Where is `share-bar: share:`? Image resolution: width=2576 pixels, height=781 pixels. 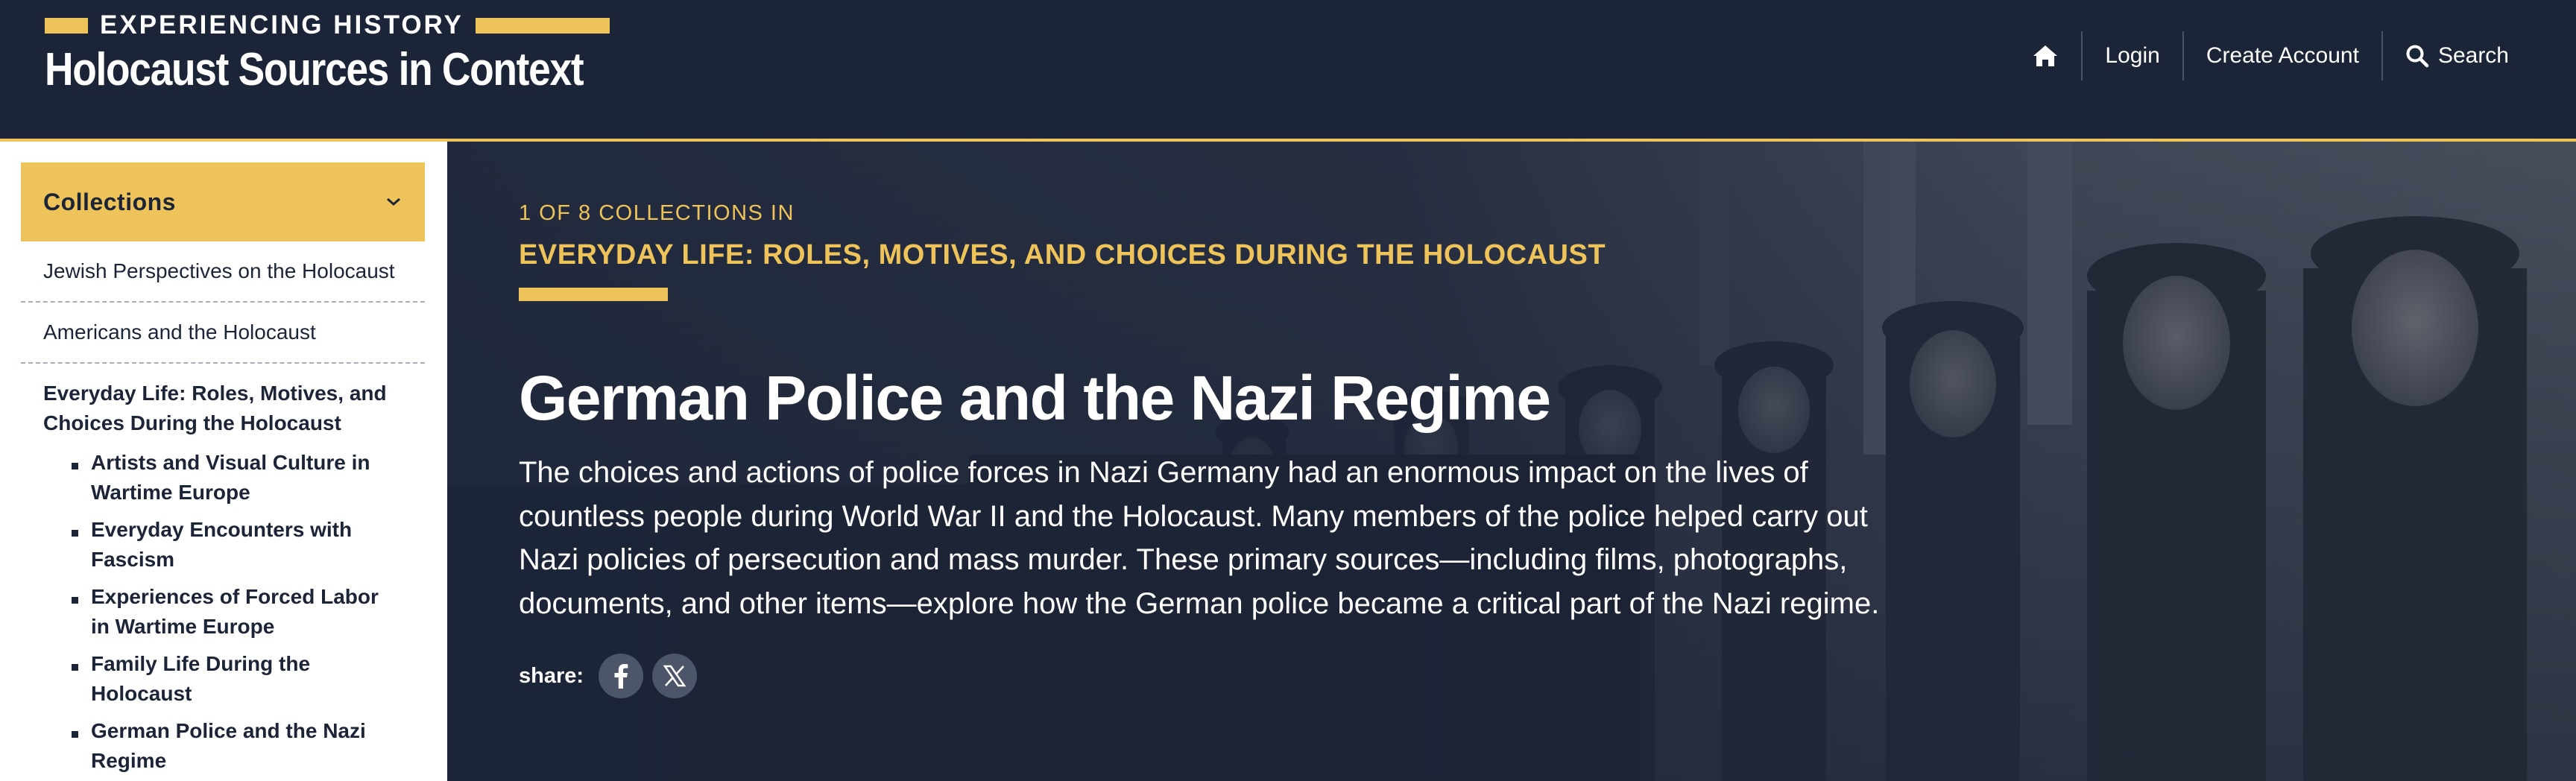 share-bar: share: is located at coordinates (1227, 676).